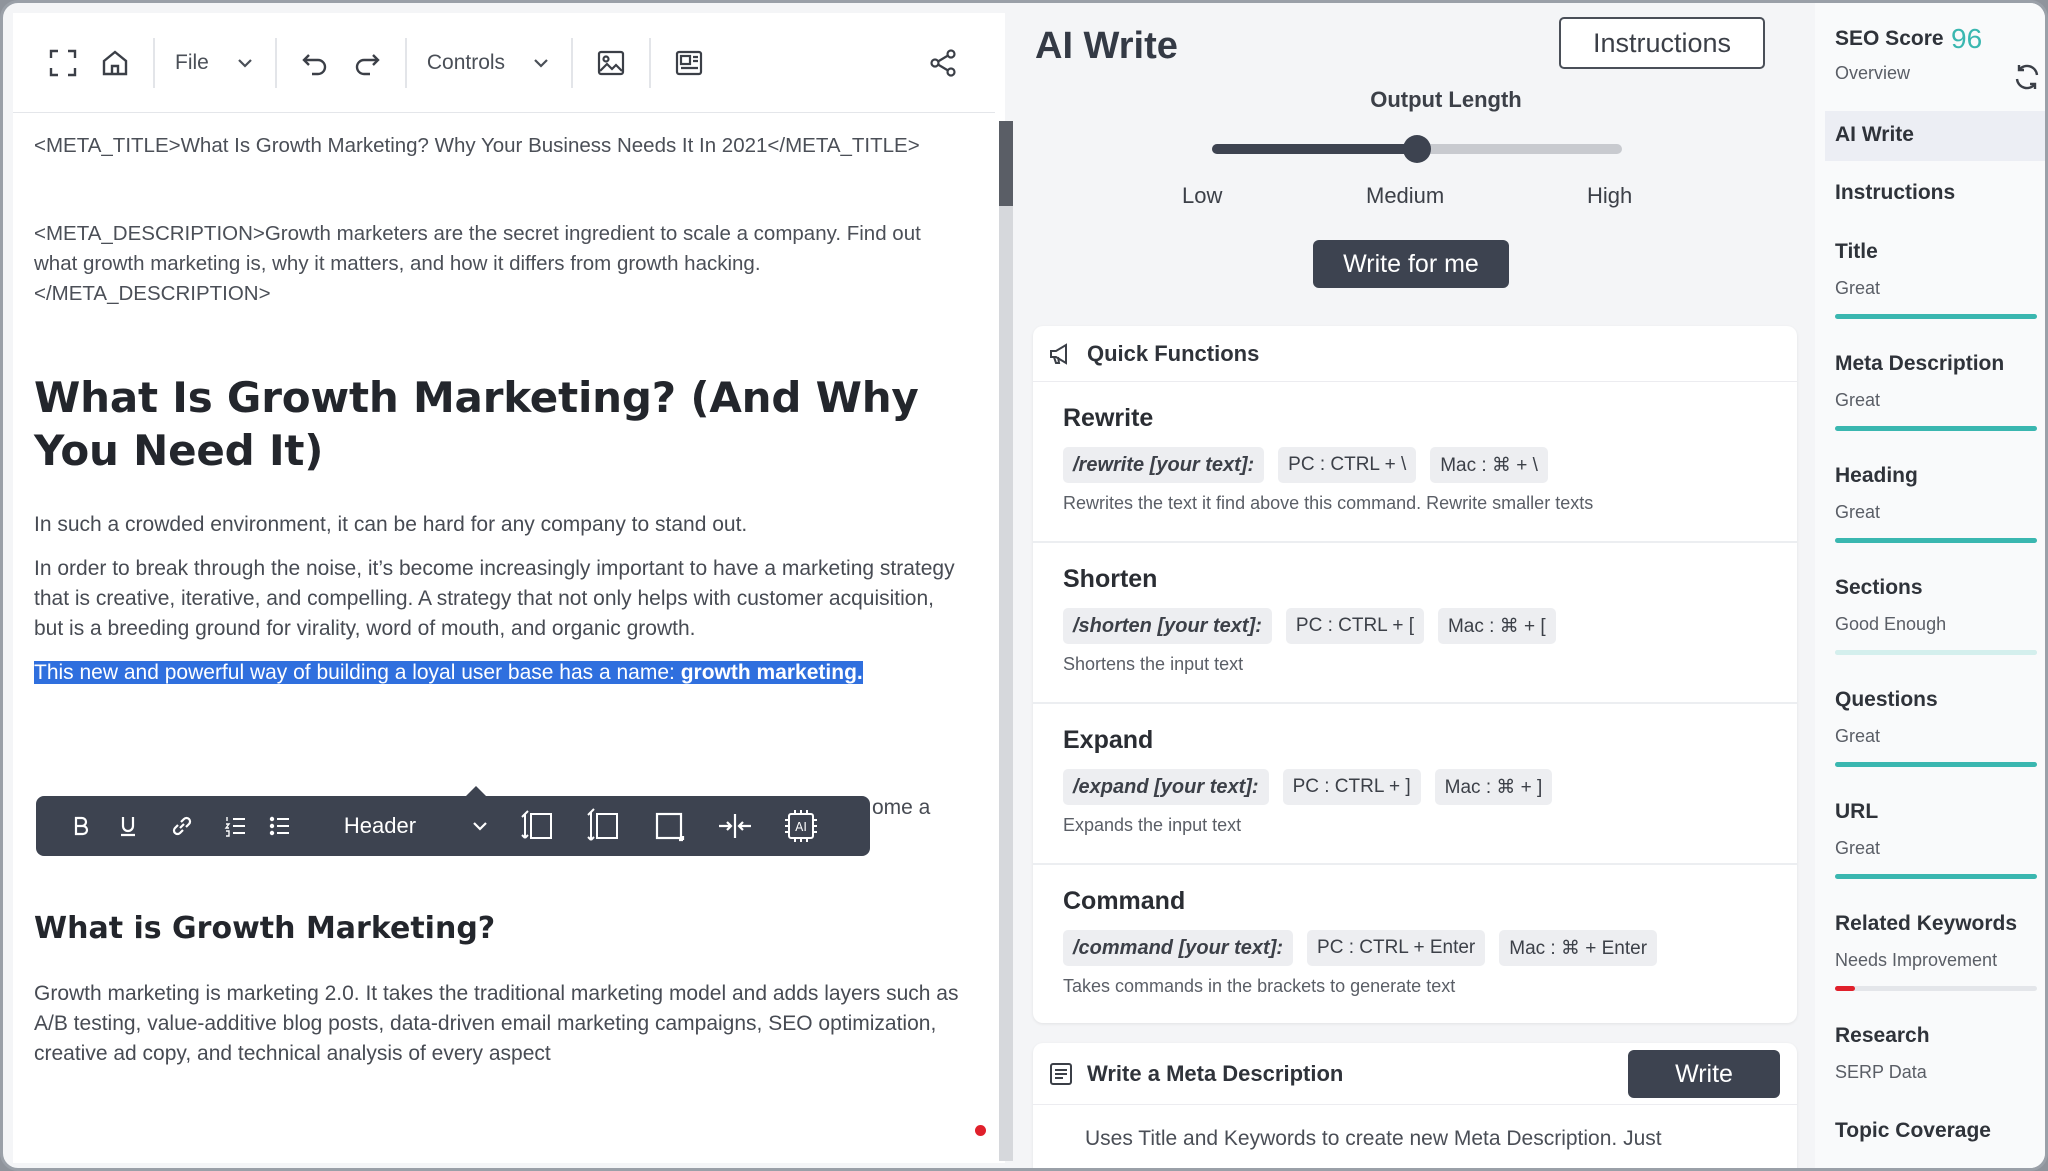  I want to click on function-name: Shorten, so click(1110, 579).